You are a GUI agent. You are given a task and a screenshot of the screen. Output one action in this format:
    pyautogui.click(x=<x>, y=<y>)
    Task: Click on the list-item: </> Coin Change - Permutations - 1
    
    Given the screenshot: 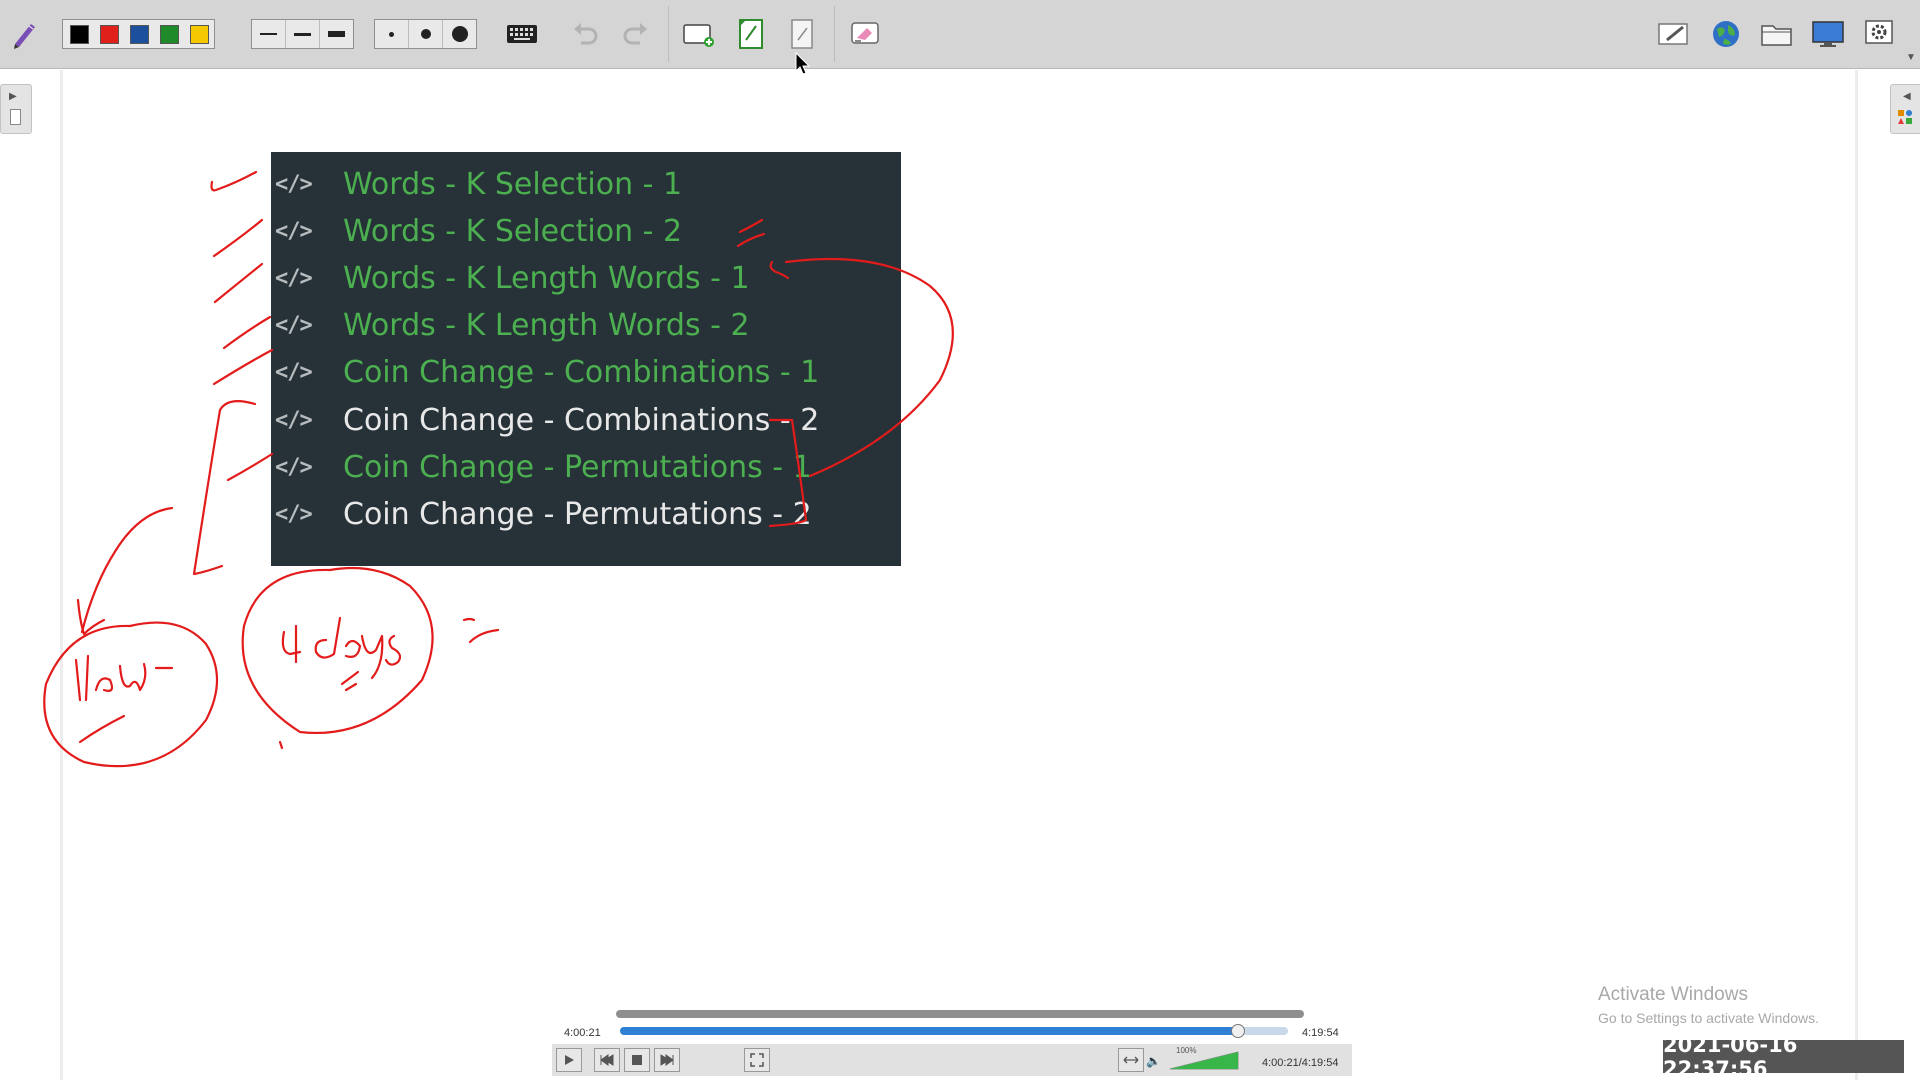 What is the action you would take?
    pyautogui.click(x=541, y=467)
    